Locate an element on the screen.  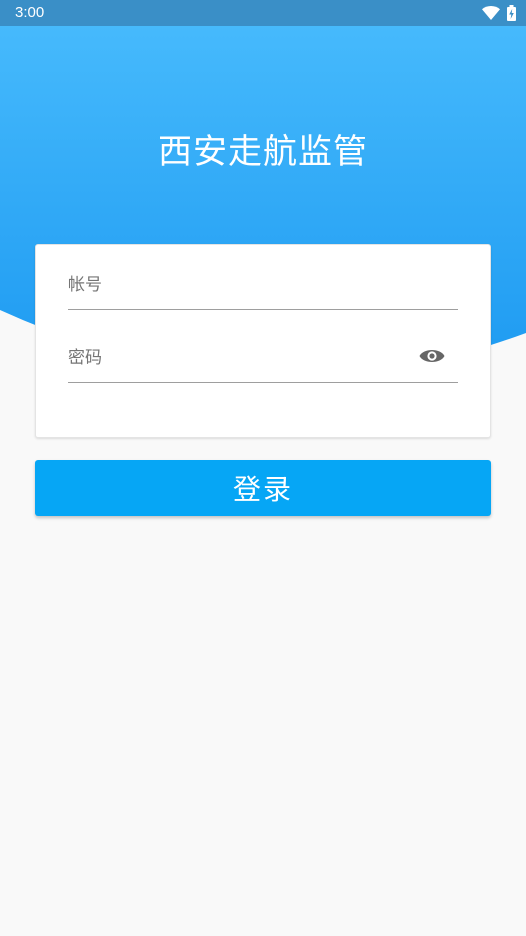
login-button: 登录 is located at coordinates (263, 488).